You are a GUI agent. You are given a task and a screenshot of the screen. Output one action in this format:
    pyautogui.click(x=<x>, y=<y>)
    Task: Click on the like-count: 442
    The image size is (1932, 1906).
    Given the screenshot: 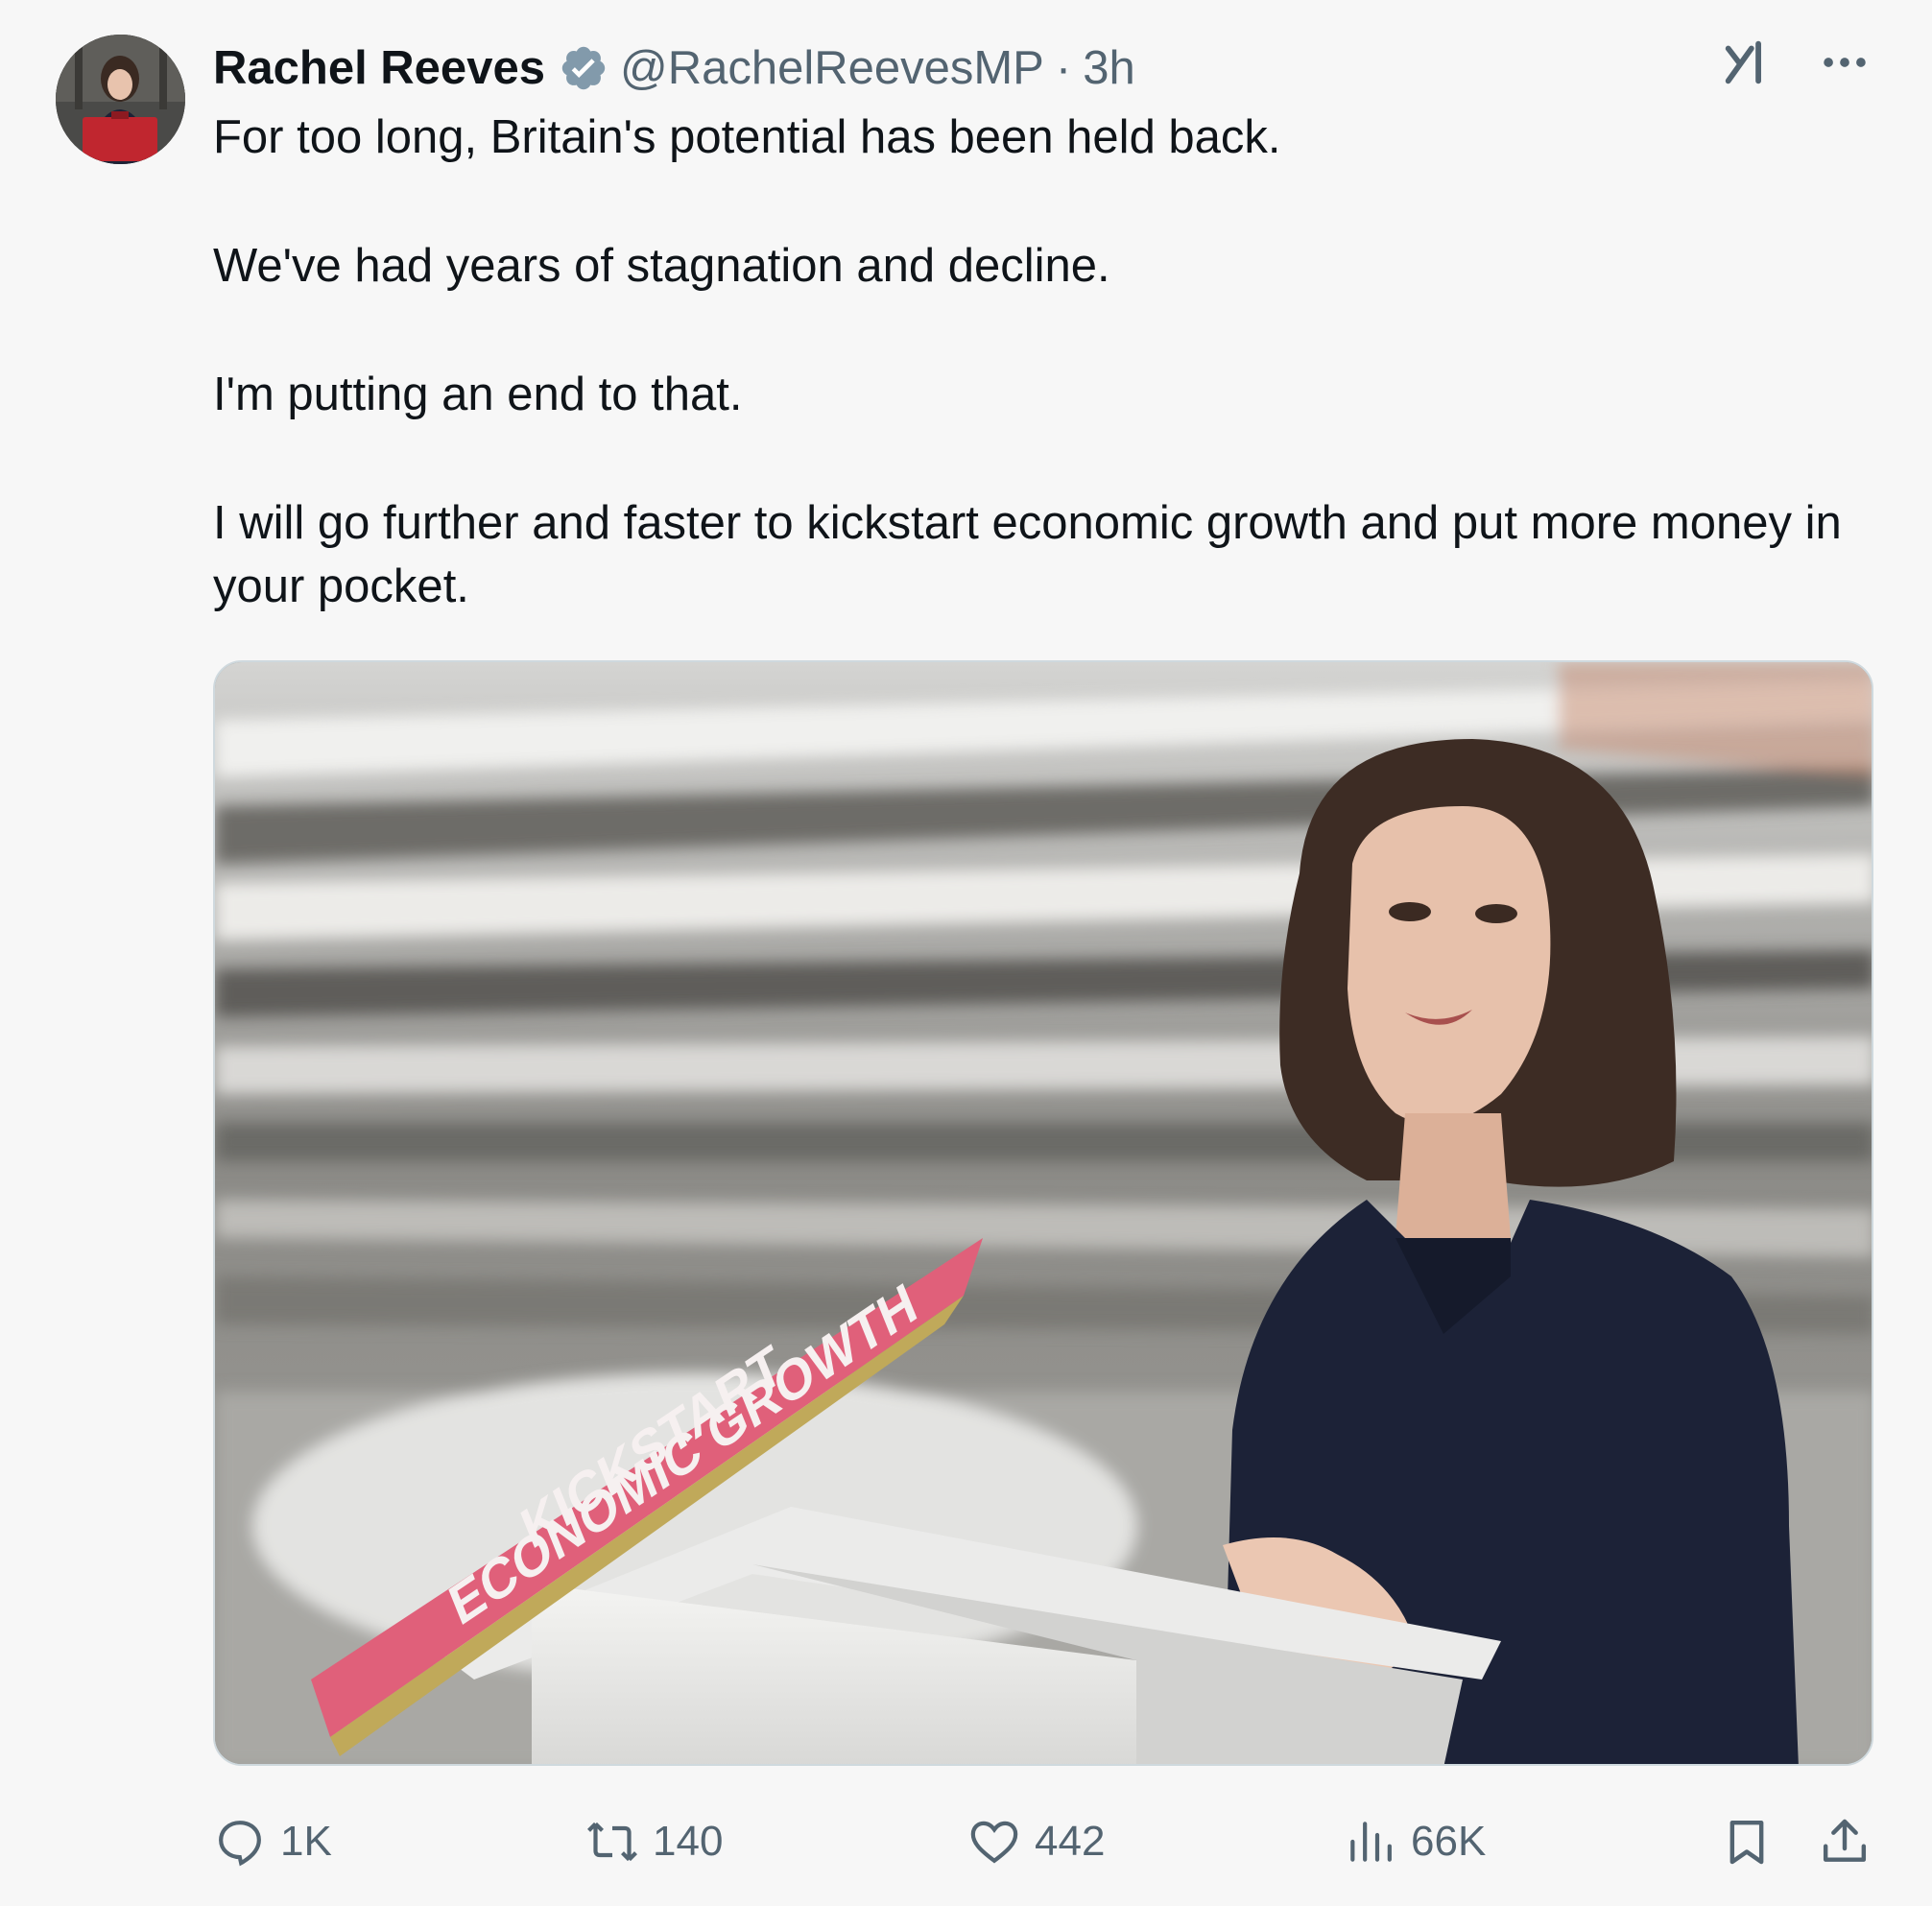 What is the action you would take?
    pyautogui.click(x=1070, y=1841)
    